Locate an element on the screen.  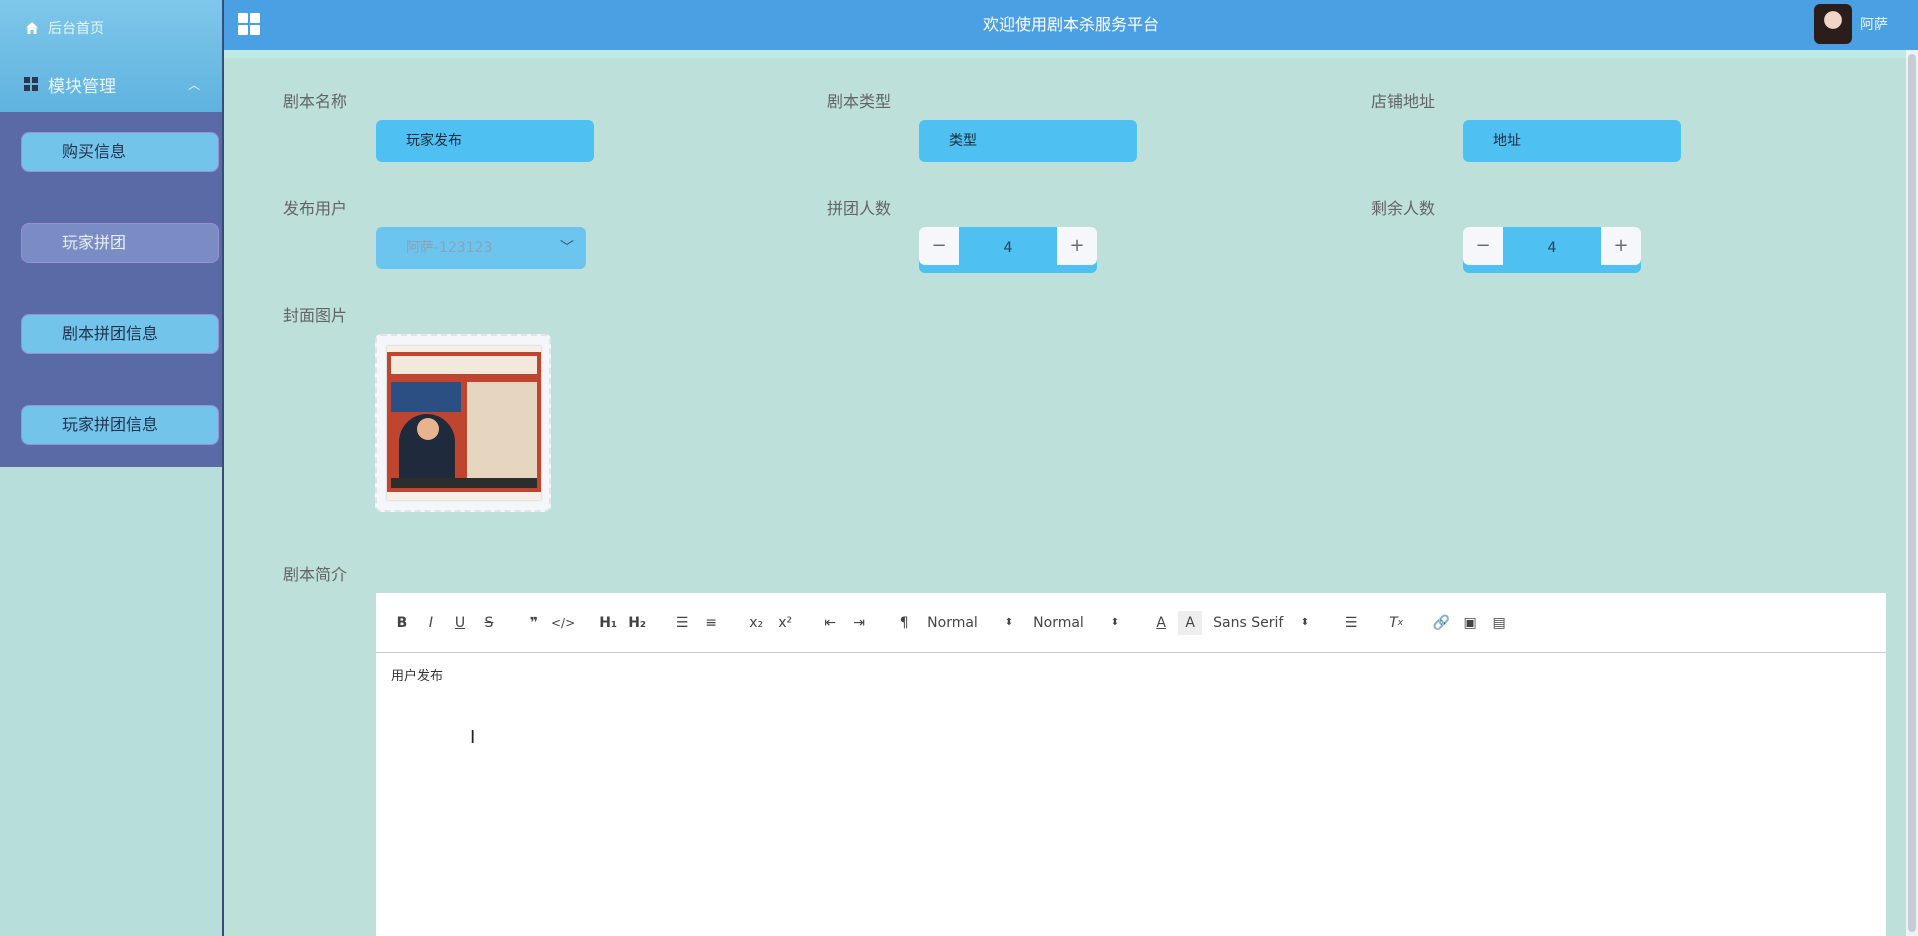
poster-graphic is located at coordinates (464, 422).